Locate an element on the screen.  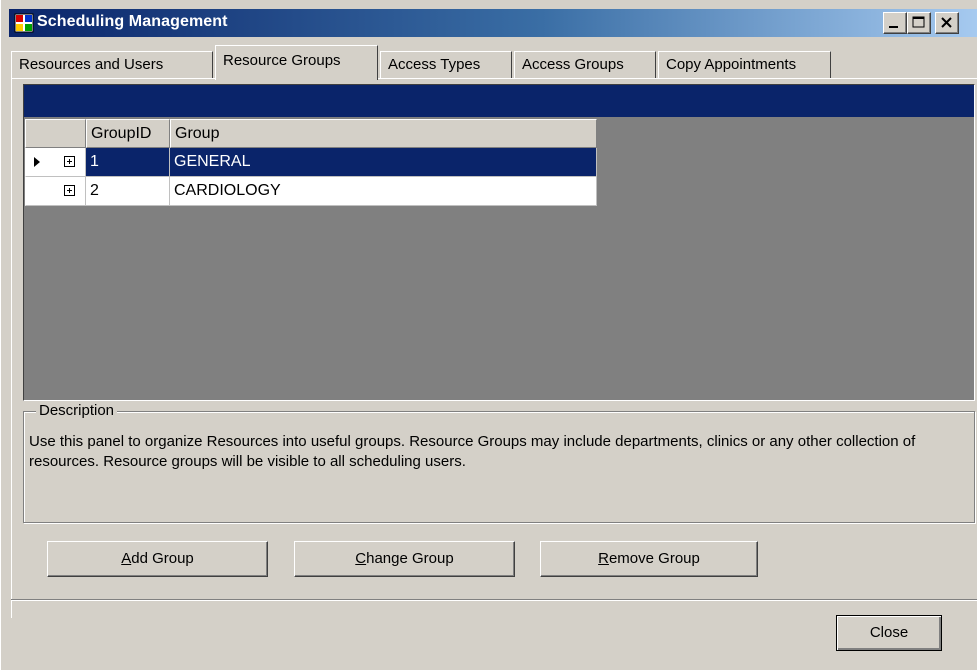
maximize-button is located at coordinates (919, 23).